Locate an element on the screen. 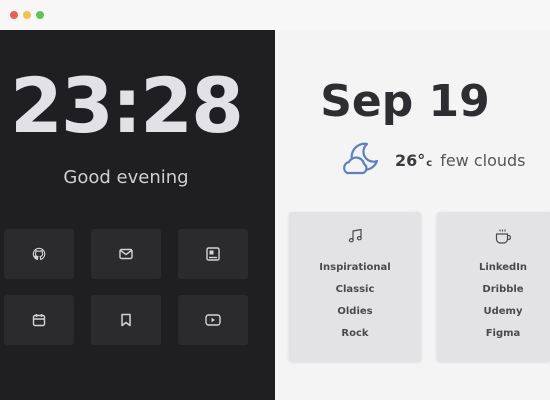 The image size is (550, 400). minimize-window-button is located at coordinates (27, 15).